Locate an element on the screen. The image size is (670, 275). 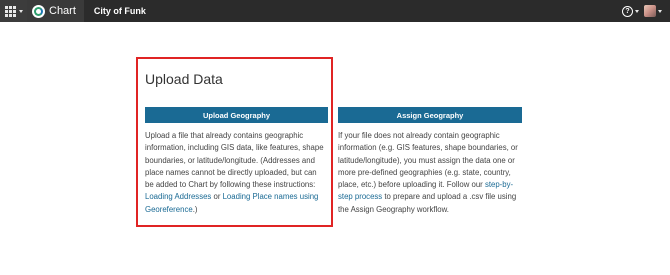
page-title: Upload Data is located at coordinates (184, 79).